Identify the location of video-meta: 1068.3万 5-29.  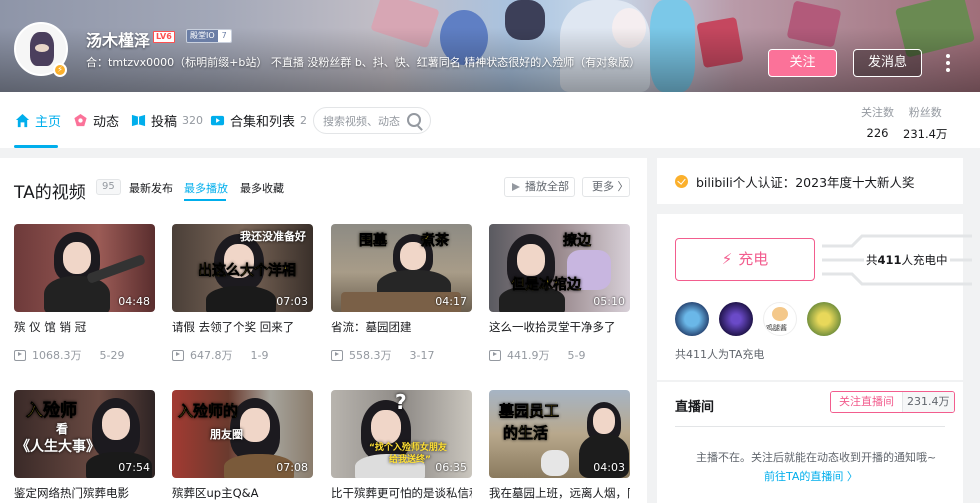
(84, 355).